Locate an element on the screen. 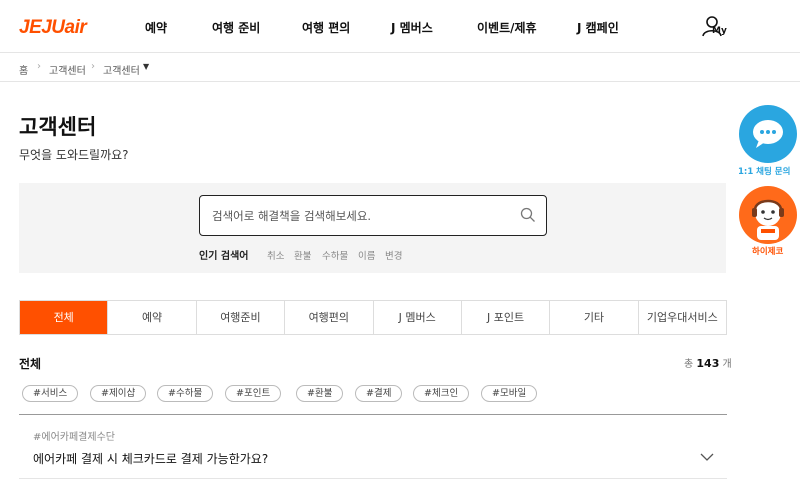  nav-item-j-campaign: J 캠페인 is located at coordinates (598, 27).